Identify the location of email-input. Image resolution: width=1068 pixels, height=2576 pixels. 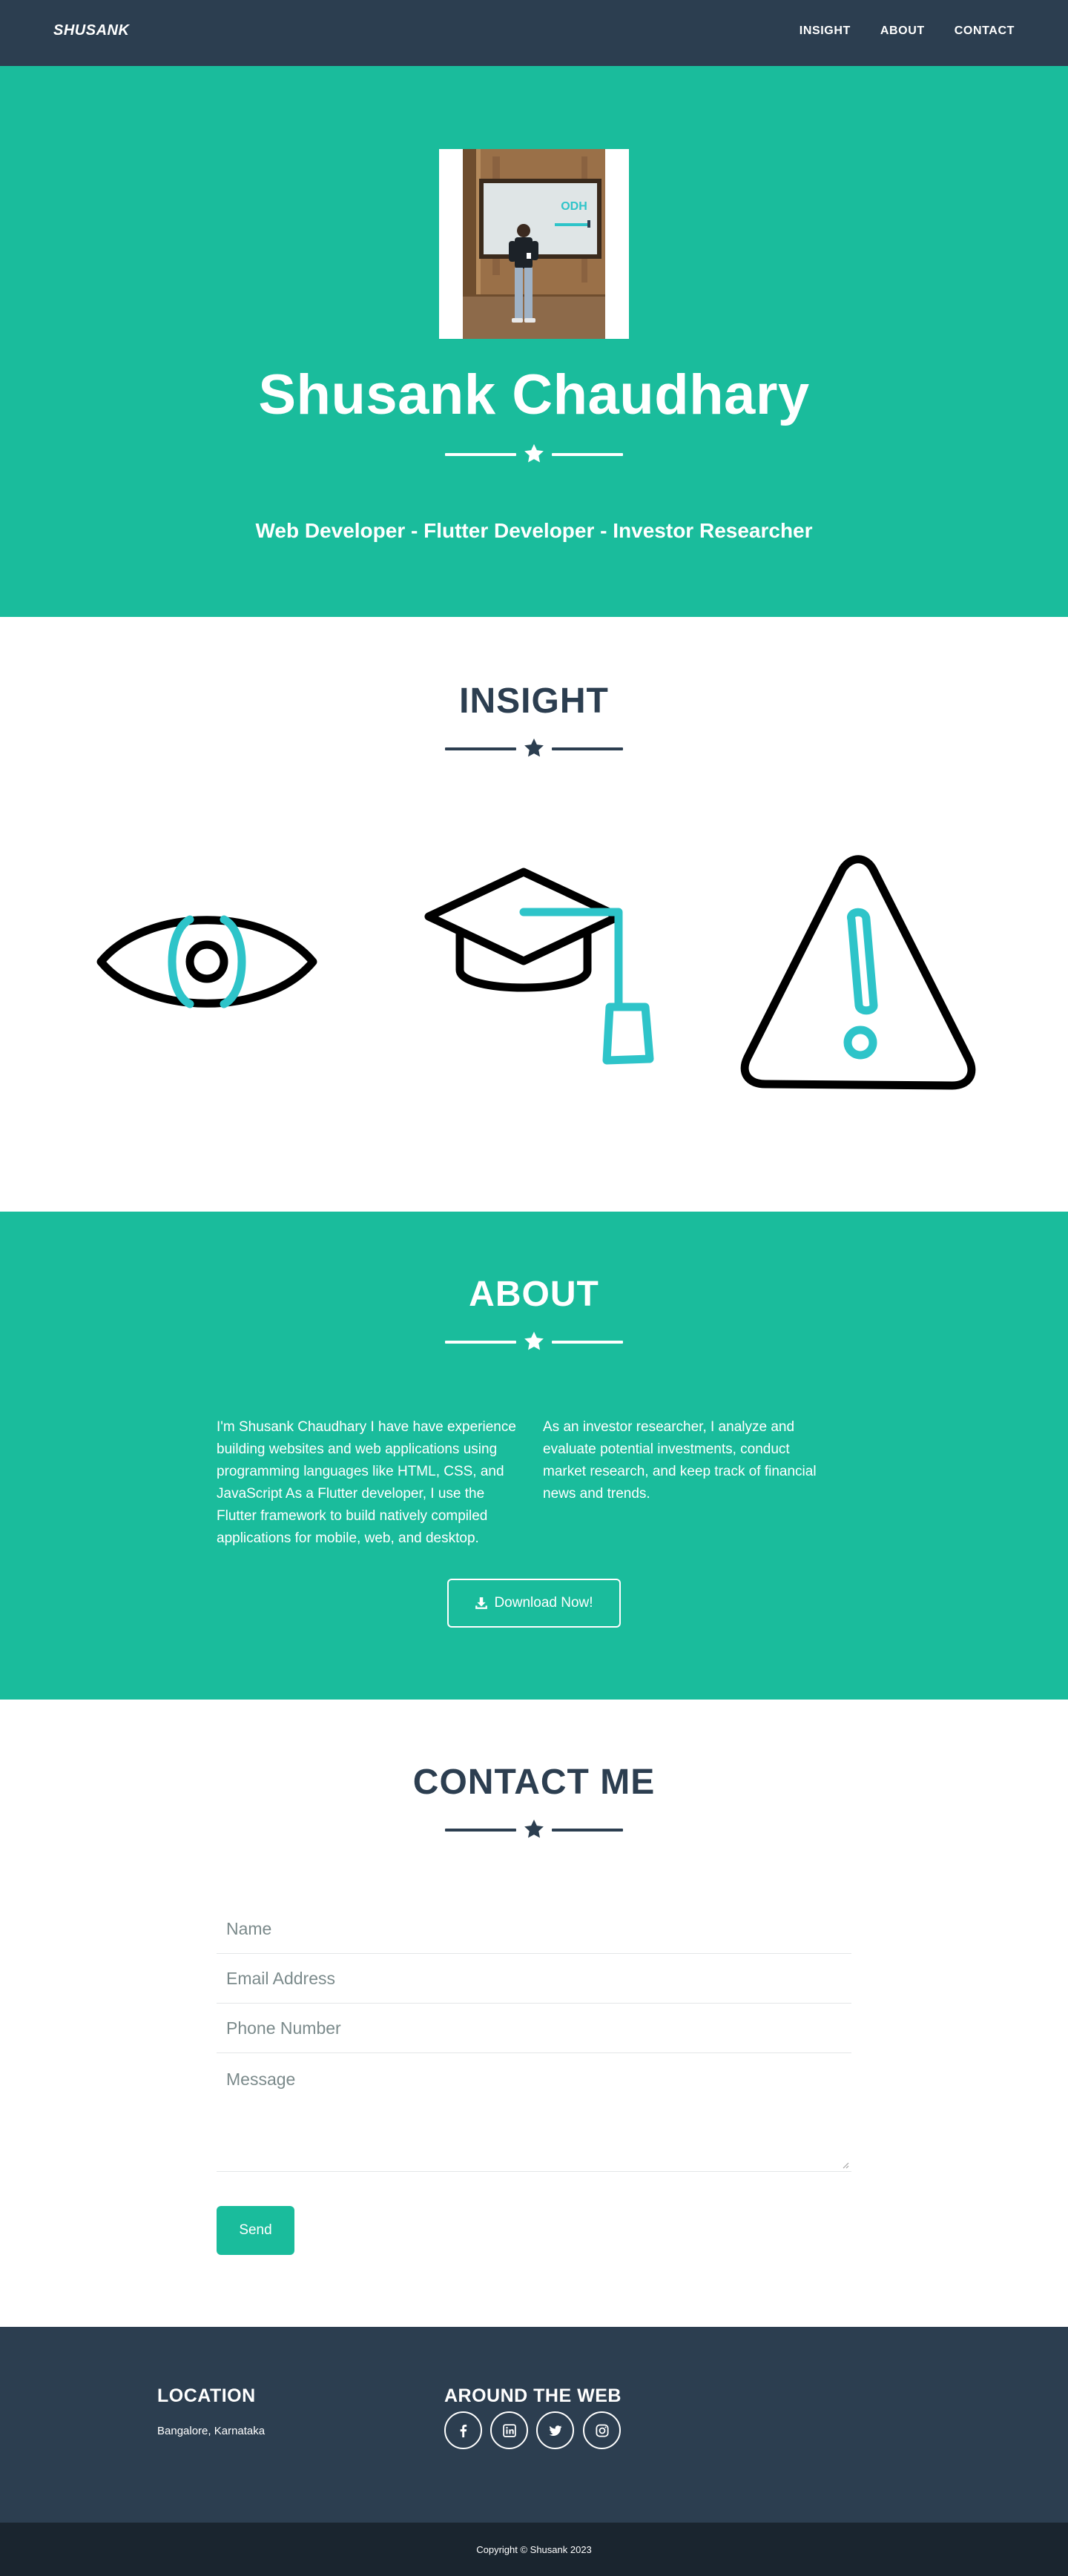
(534, 1978).